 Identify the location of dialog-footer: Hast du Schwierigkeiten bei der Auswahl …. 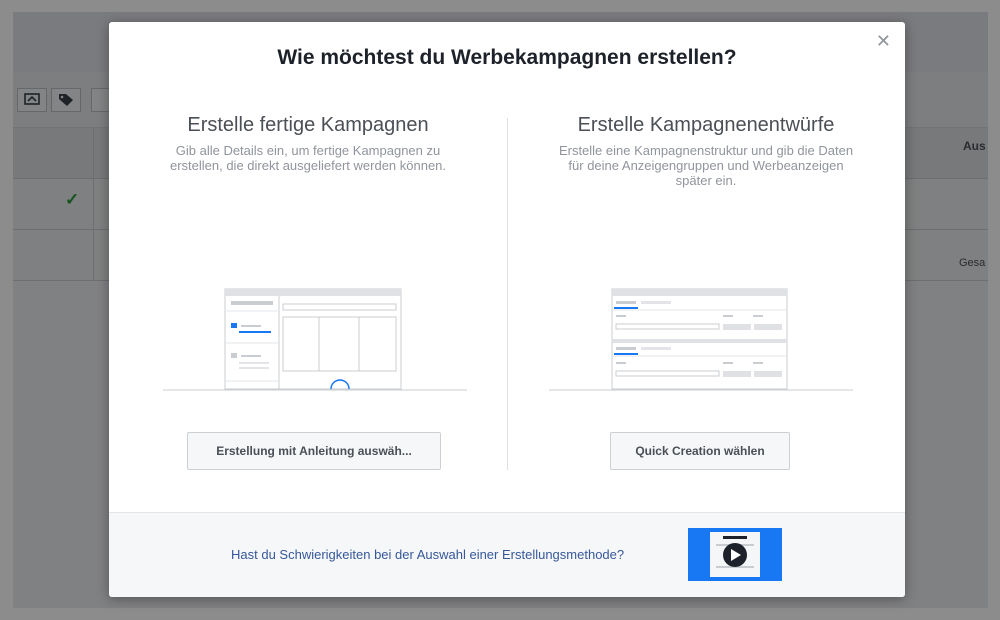
(507, 554).